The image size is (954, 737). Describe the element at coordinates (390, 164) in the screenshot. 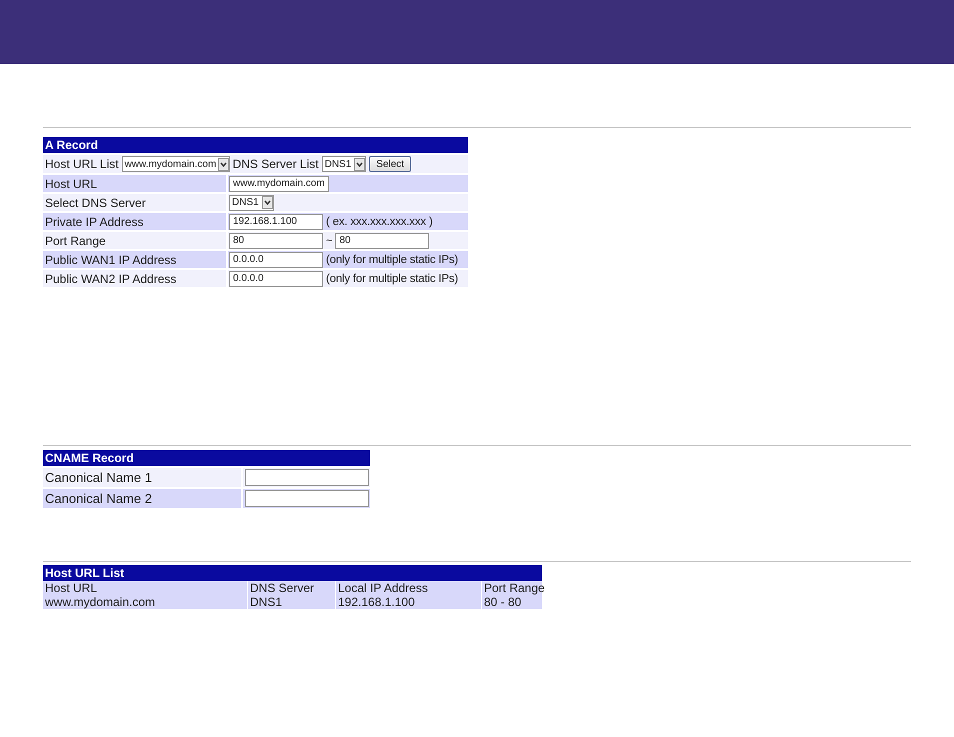

I see `select-button: Select` at that location.